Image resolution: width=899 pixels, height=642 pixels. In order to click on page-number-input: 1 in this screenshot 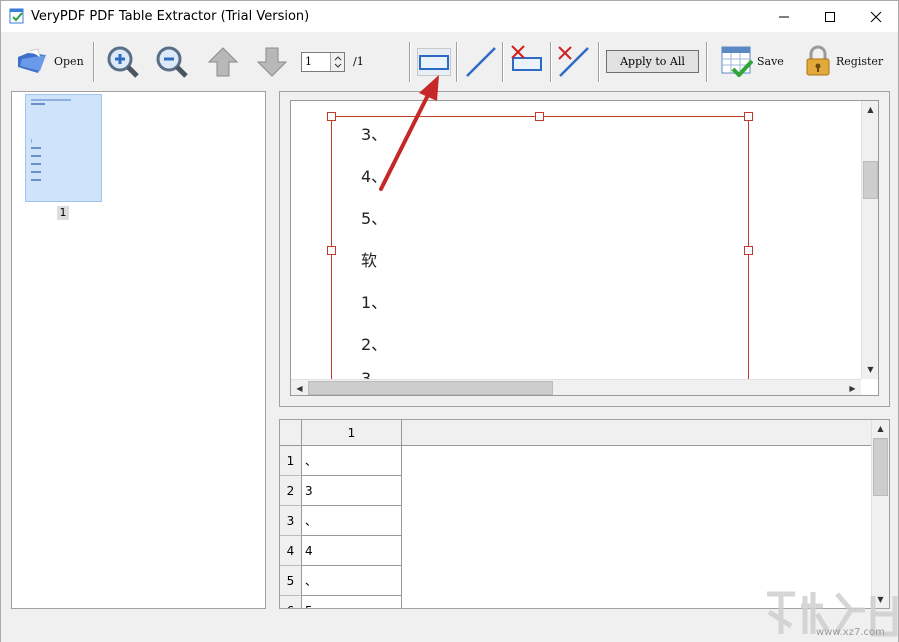, I will do `click(323, 62)`.